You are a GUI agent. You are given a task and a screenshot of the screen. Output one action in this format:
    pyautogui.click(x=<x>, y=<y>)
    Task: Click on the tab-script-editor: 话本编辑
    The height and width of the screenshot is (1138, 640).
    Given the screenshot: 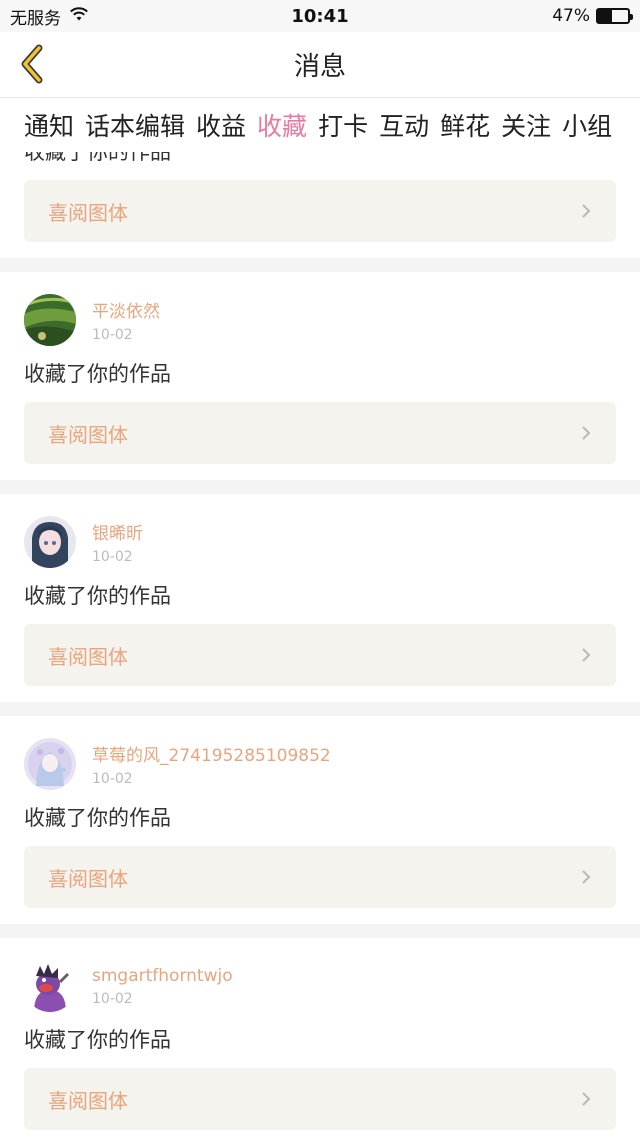 What is the action you would take?
    pyautogui.click(x=135, y=125)
    